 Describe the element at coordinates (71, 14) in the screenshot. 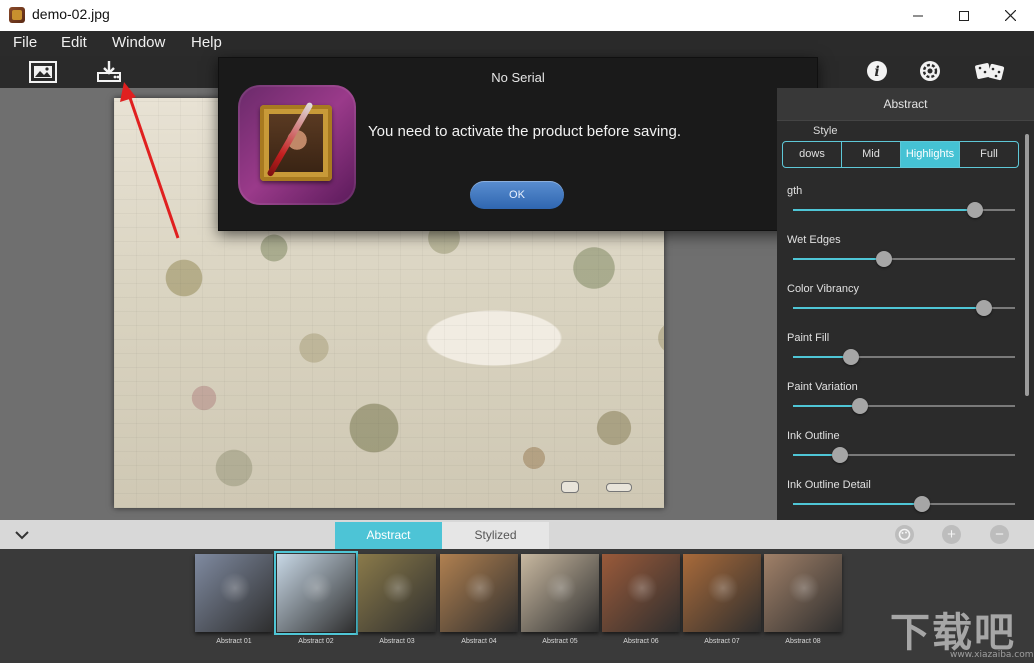

I see `window-title: demo-02.jpg` at that location.